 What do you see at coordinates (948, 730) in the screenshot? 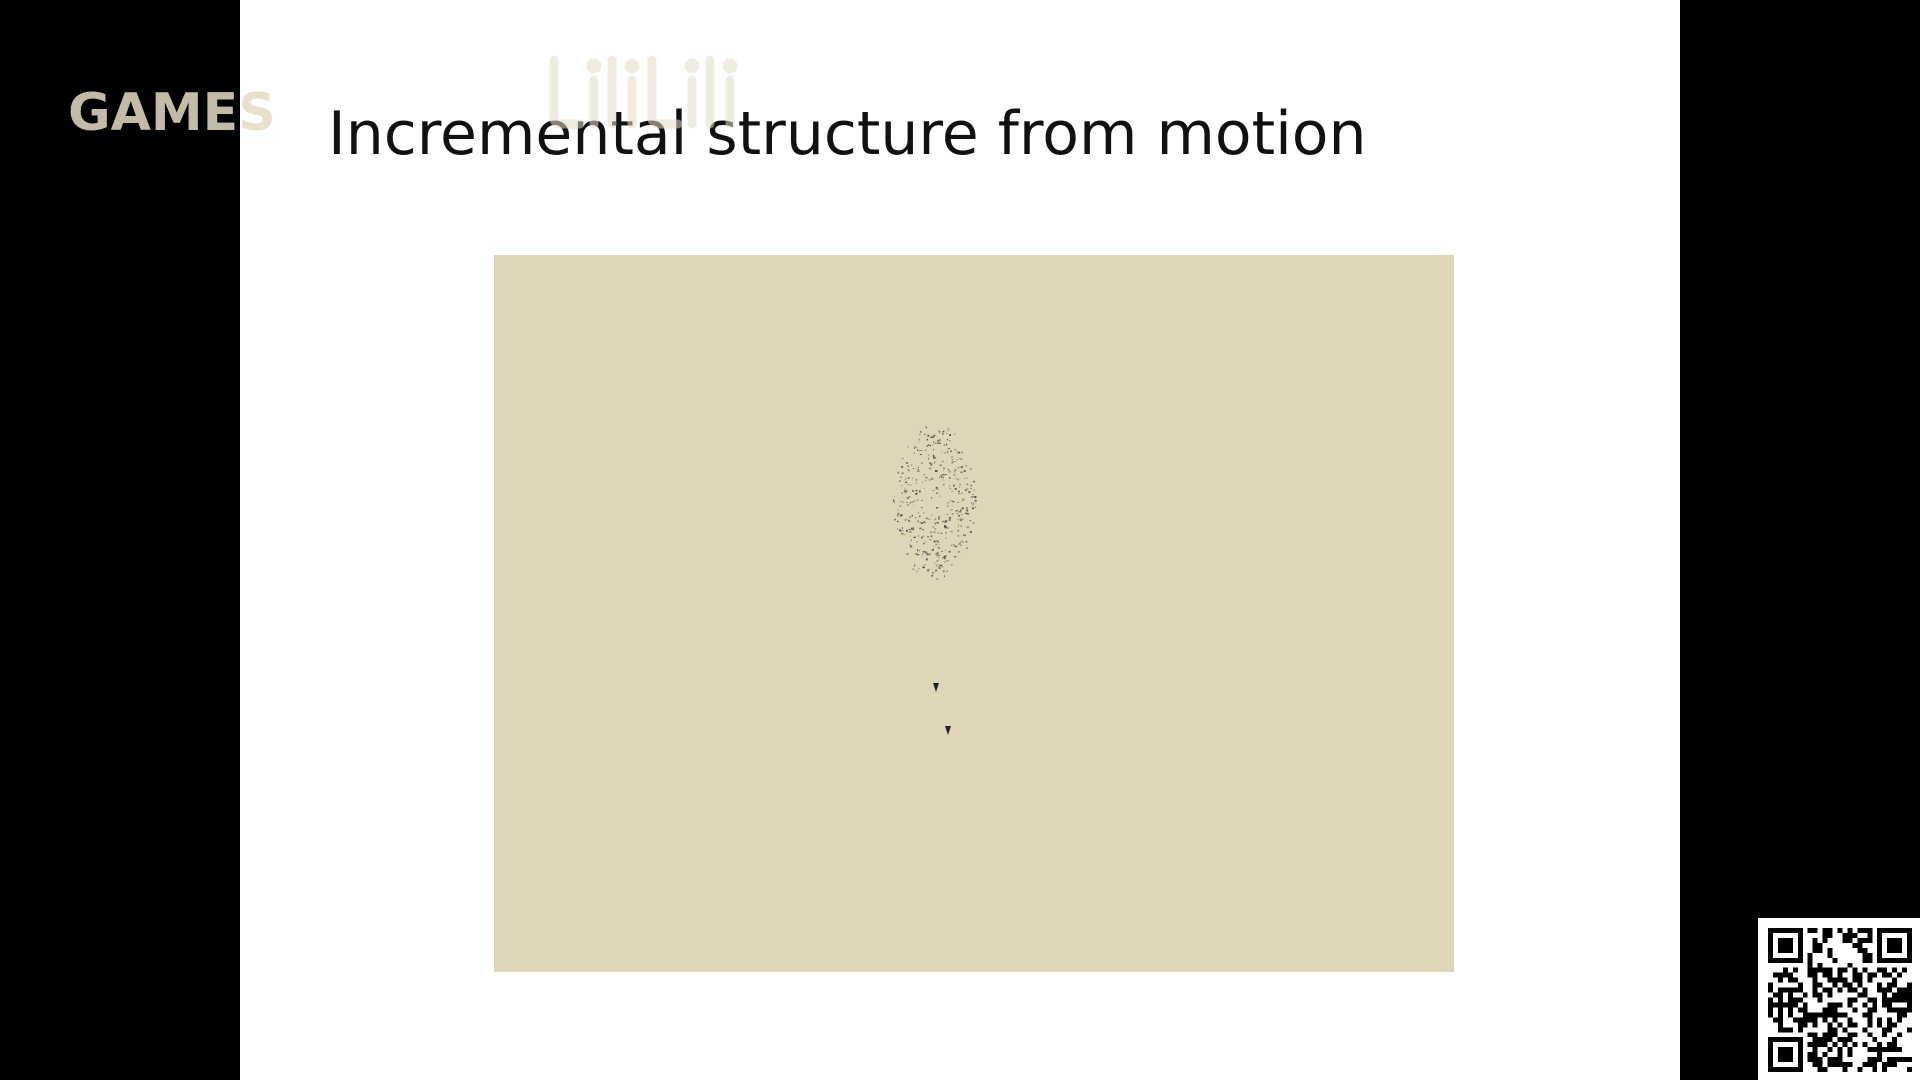
I see `camera-marker-icon` at bounding box center [948, 730].